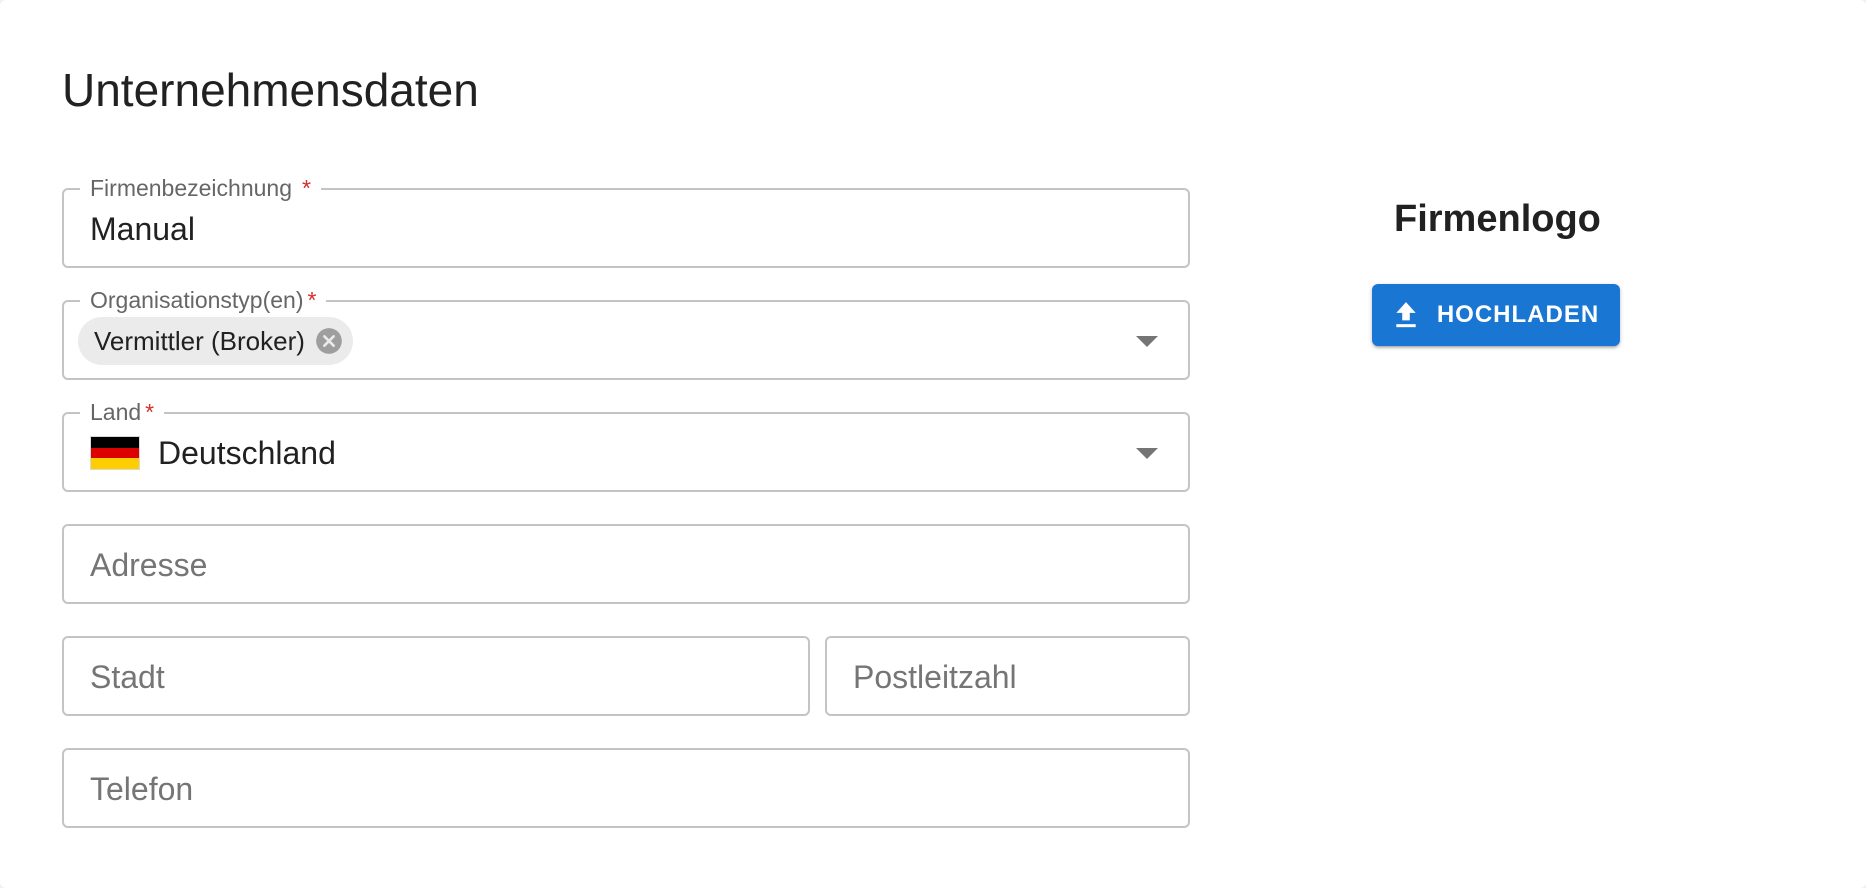 The image size is (1866, 888). I want to click on upload-logo-button: HOCHLADEN, so click(1496, 315).